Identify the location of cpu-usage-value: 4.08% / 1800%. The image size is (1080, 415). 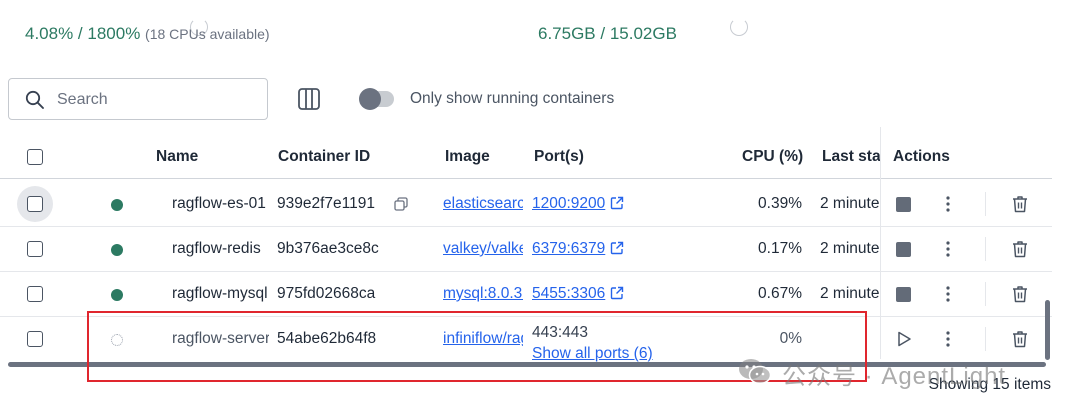
(83, 33).